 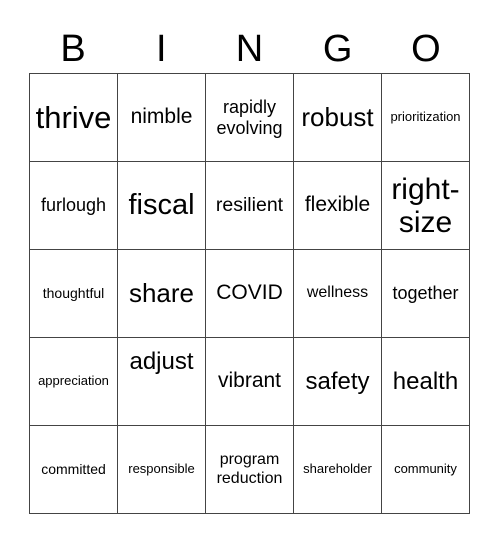 What do you see at coordinates (426, 294) in the screenshot?
I see `bingo-cell: together` at bounding box center [426, 294].